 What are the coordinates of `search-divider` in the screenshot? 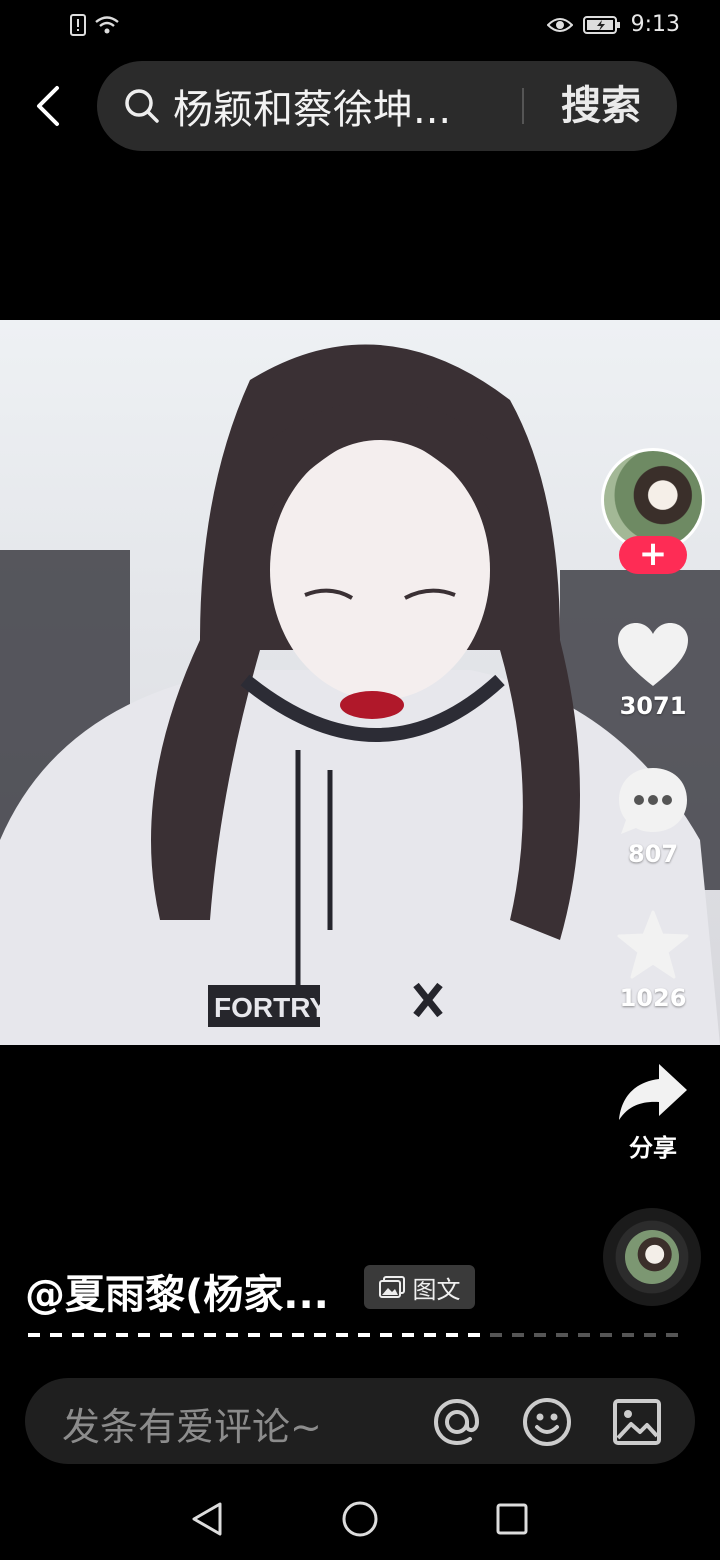 It's located at (523, 106).